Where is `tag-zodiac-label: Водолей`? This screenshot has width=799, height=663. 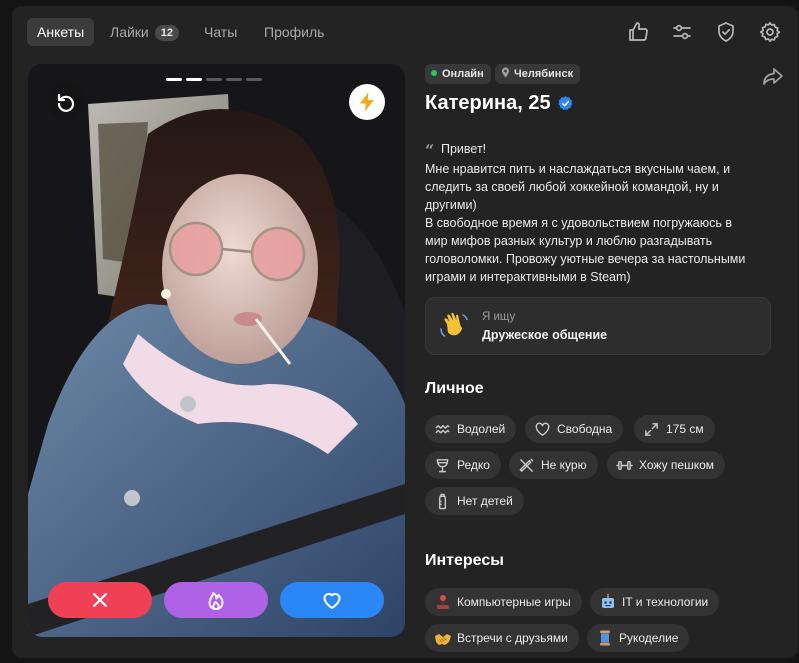
tag-zodiac-label: Водолей is located at coordinates (481, 429).